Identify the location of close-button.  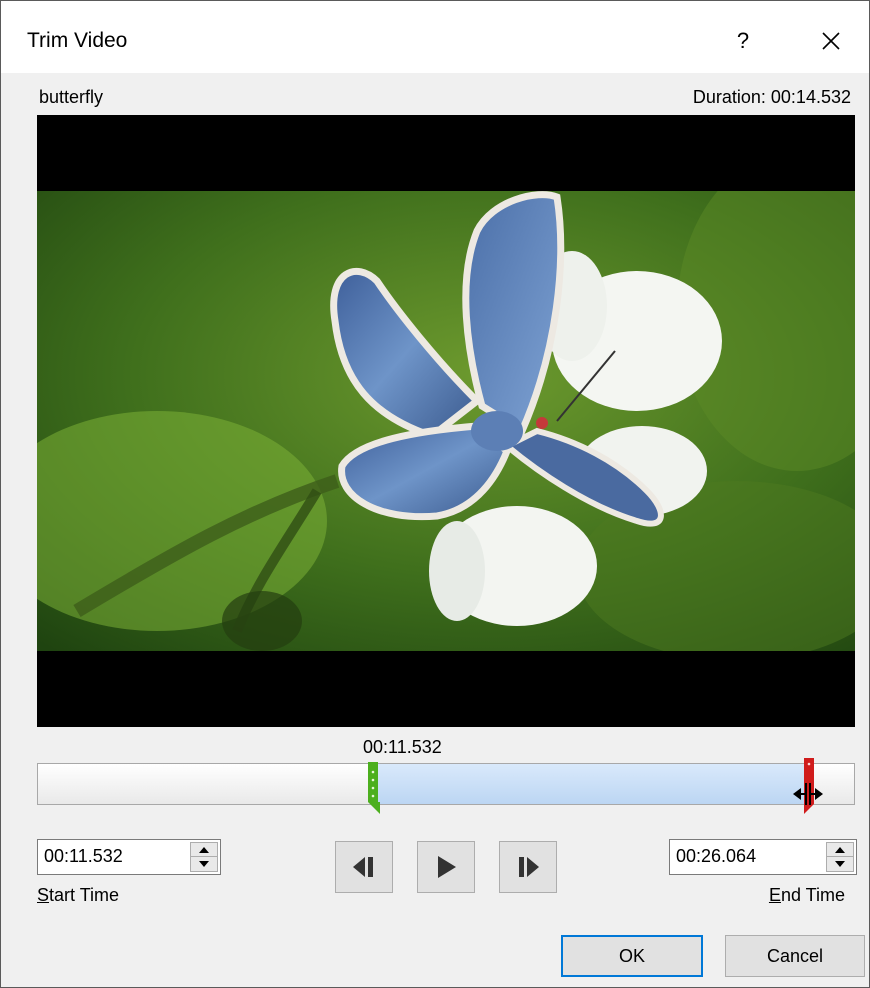
(831, 41).